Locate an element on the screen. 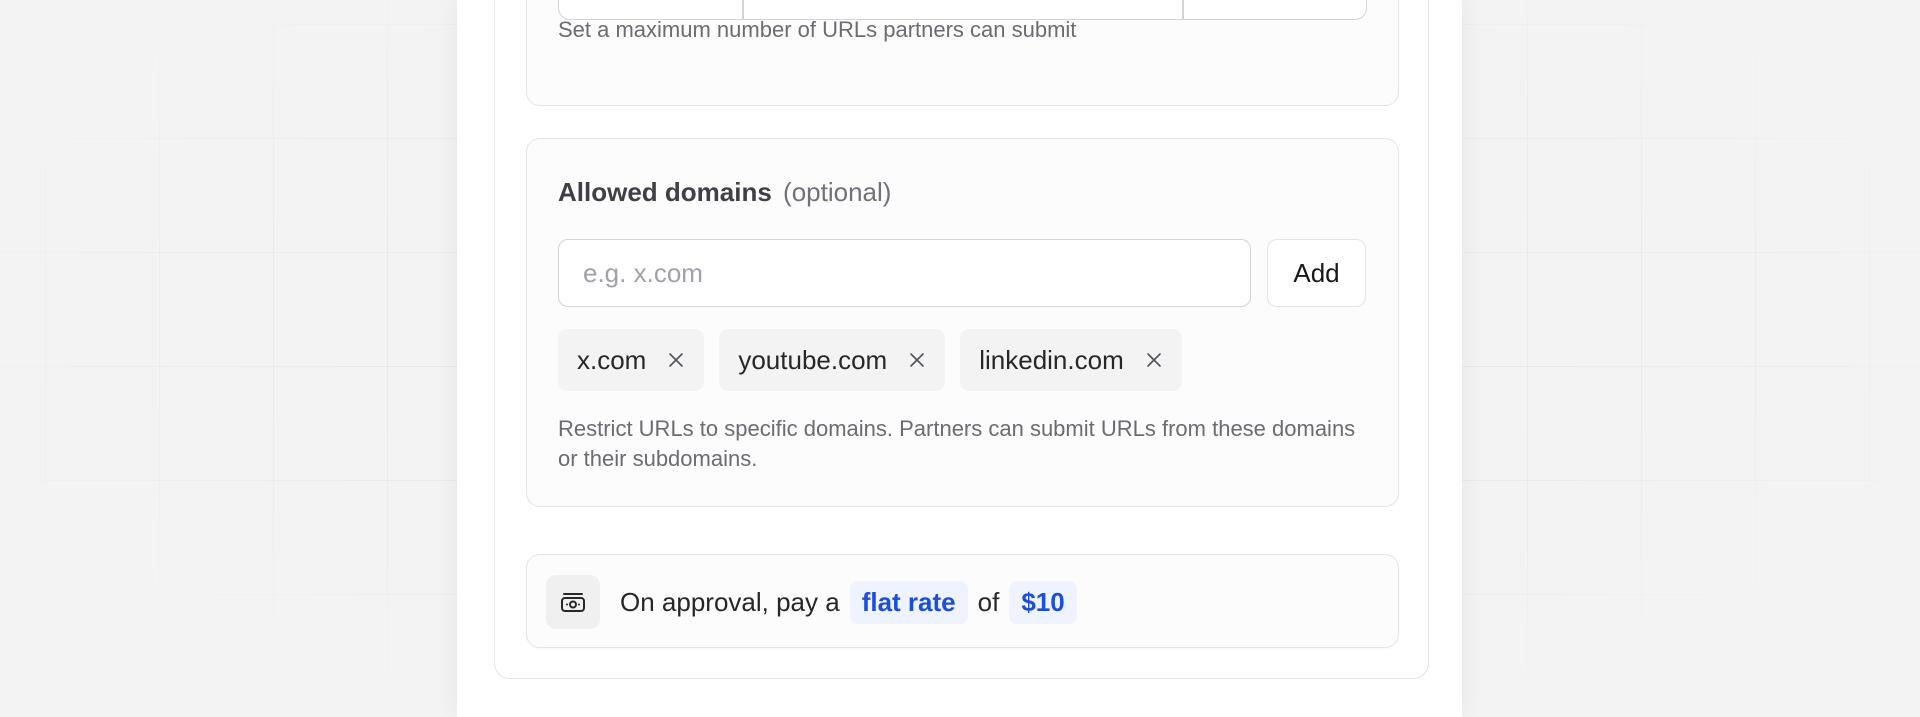 The width and height of the screenshot is (1920, 717). rate-type-selector: flat rate is located at coordinates (908, 602).